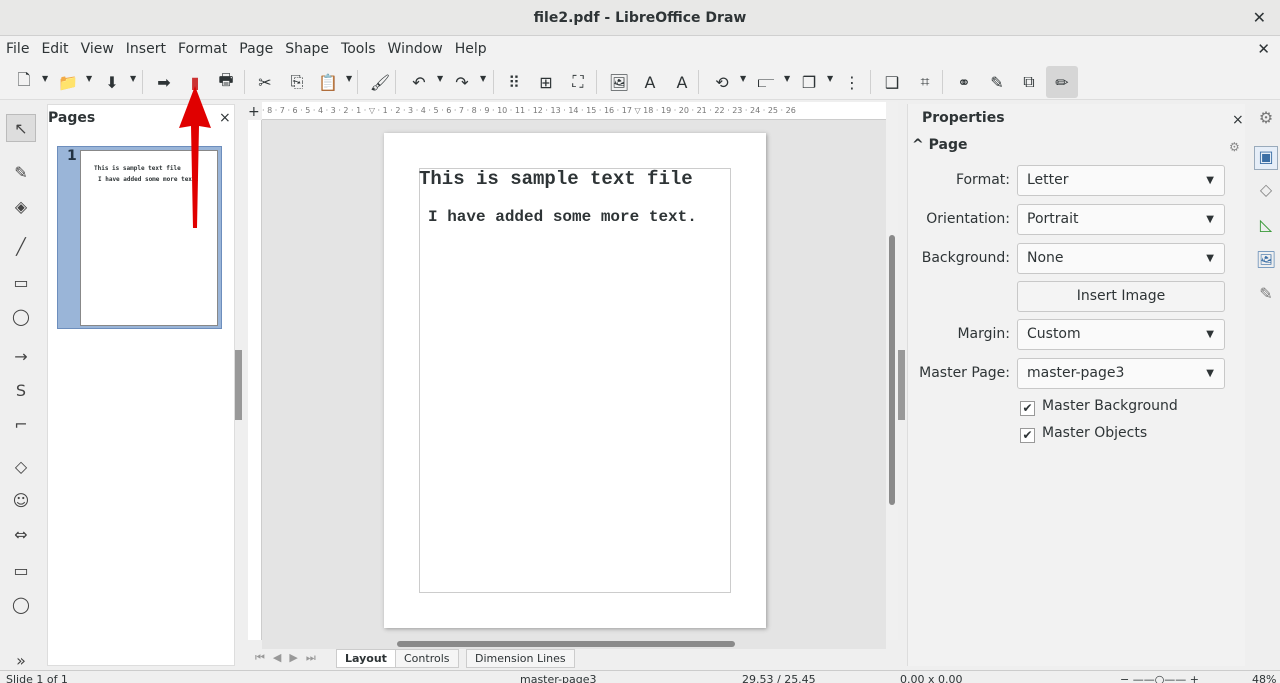  Describe the element at coordinates (21, 172) in the screenshot. I see `line-color-icon: ✎` at that location.